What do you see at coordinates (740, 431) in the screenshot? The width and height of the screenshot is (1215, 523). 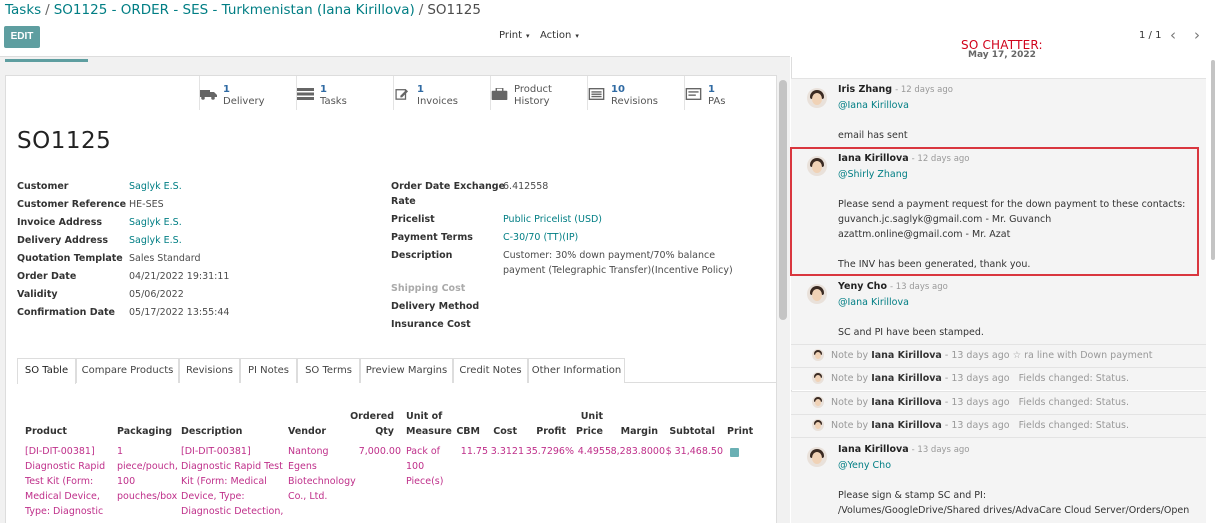 I see `column-header-print: Print` at bounding box center [740, 431].